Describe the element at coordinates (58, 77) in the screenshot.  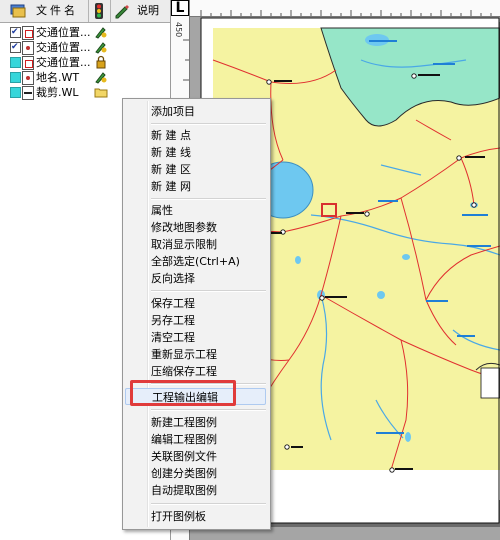
I see `layer-name: 地名.WT` at that location.